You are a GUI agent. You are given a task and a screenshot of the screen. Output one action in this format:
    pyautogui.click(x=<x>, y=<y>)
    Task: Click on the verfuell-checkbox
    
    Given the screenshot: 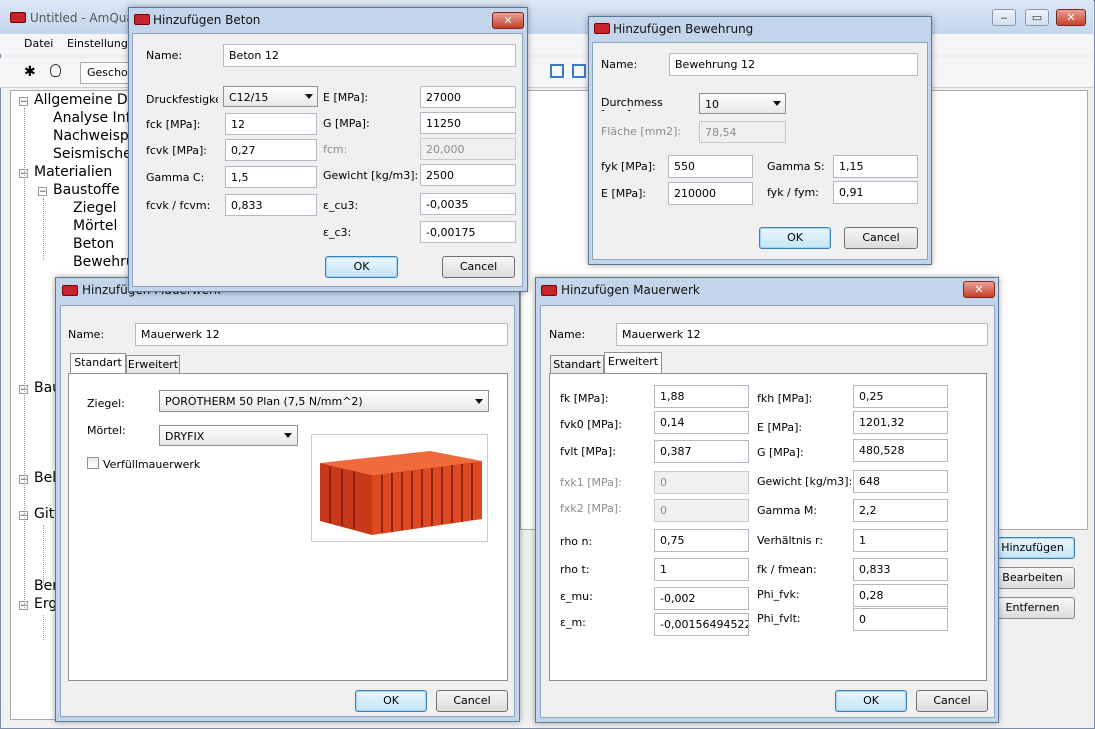 What is the action you would take?
    pyautogui.click(x=93, y=463)
    